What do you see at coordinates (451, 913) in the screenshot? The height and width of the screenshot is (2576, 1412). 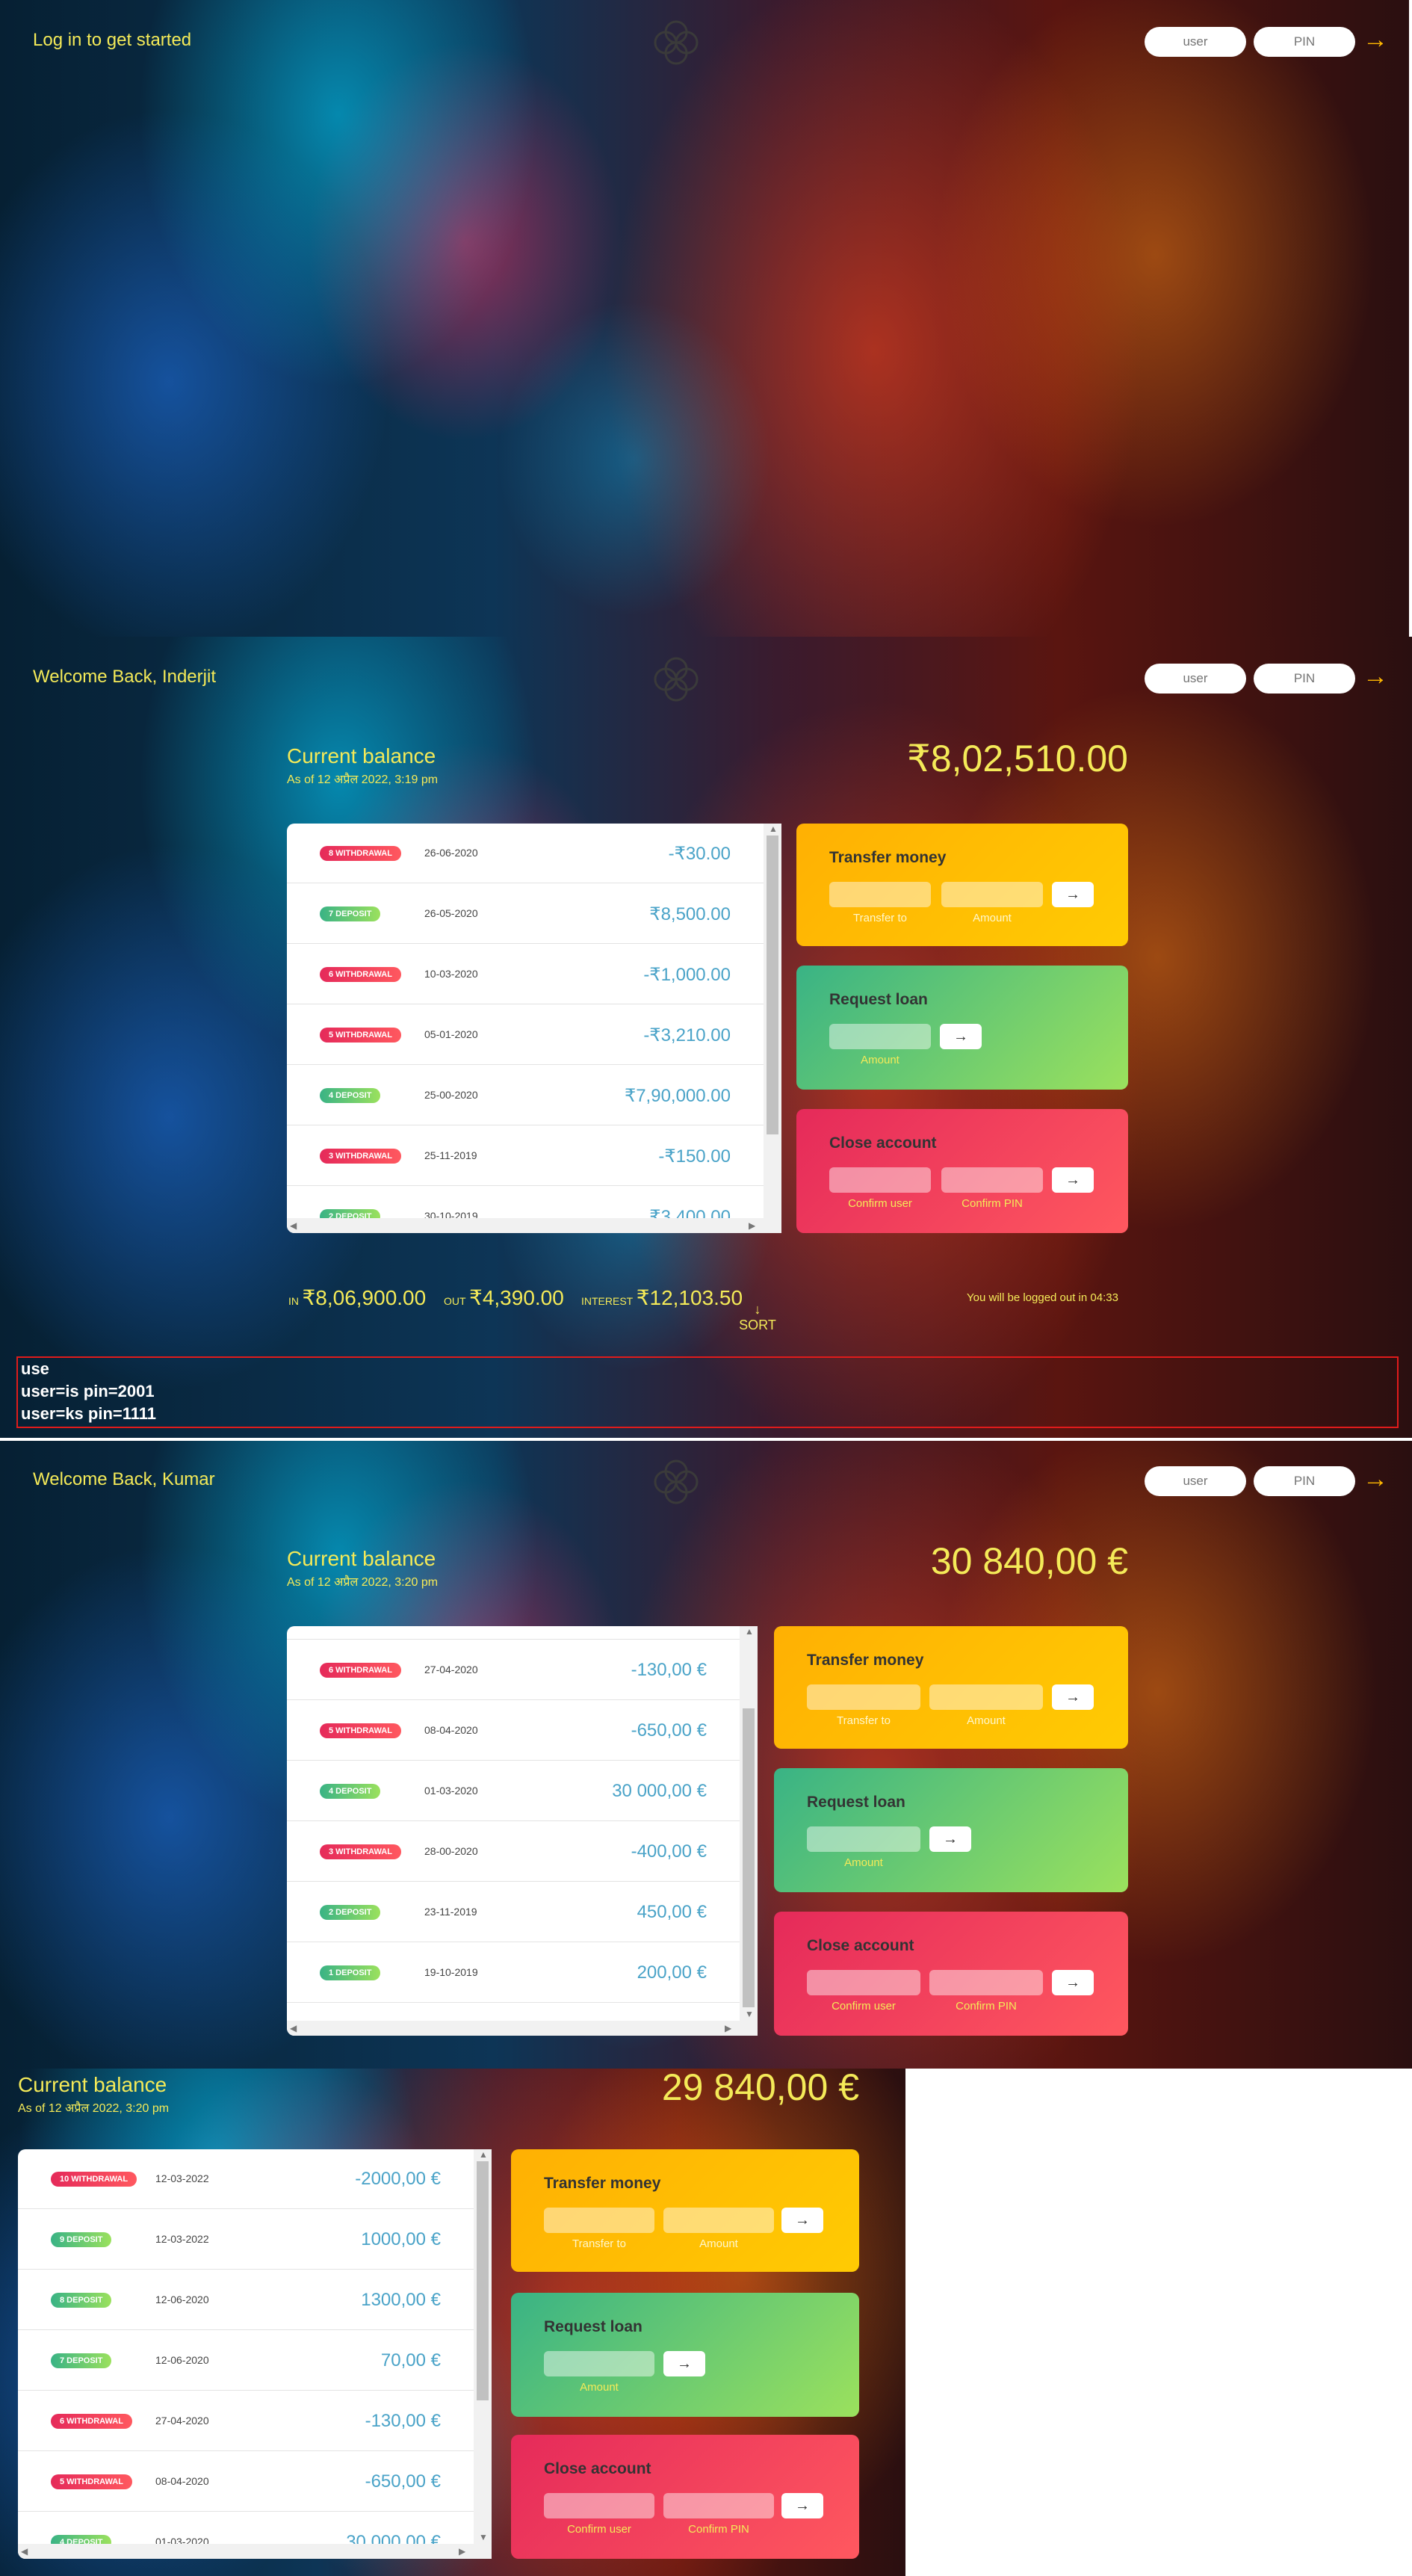 I see `movement-date: 26-05-2020` at bounding box center [451, 913].